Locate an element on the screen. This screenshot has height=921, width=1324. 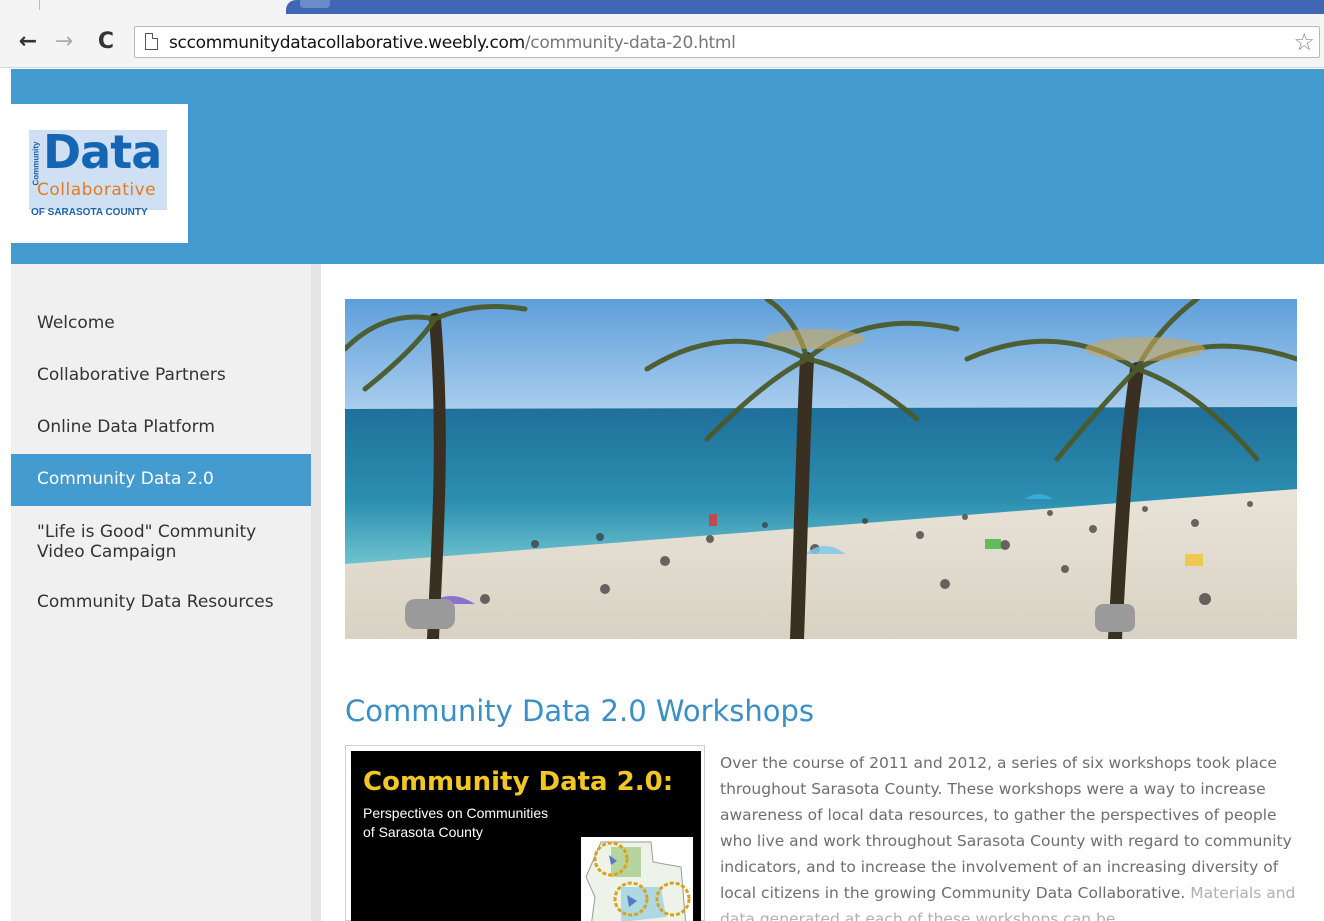
url-host: sccommunitydatacollaborative.weebly.com is located at coordinates (347, 43).